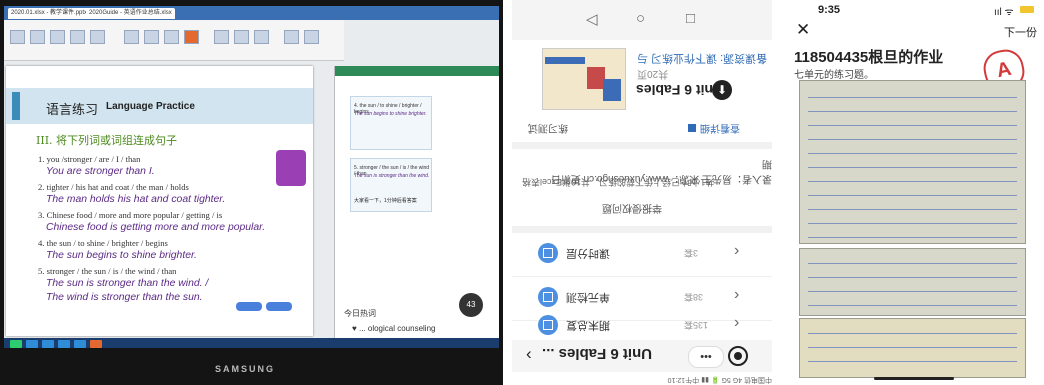 The image size is (1044, 385). Describe the element at coordinates (738, 356) in the screenshot. I see `close-capsule-icon` at that location.